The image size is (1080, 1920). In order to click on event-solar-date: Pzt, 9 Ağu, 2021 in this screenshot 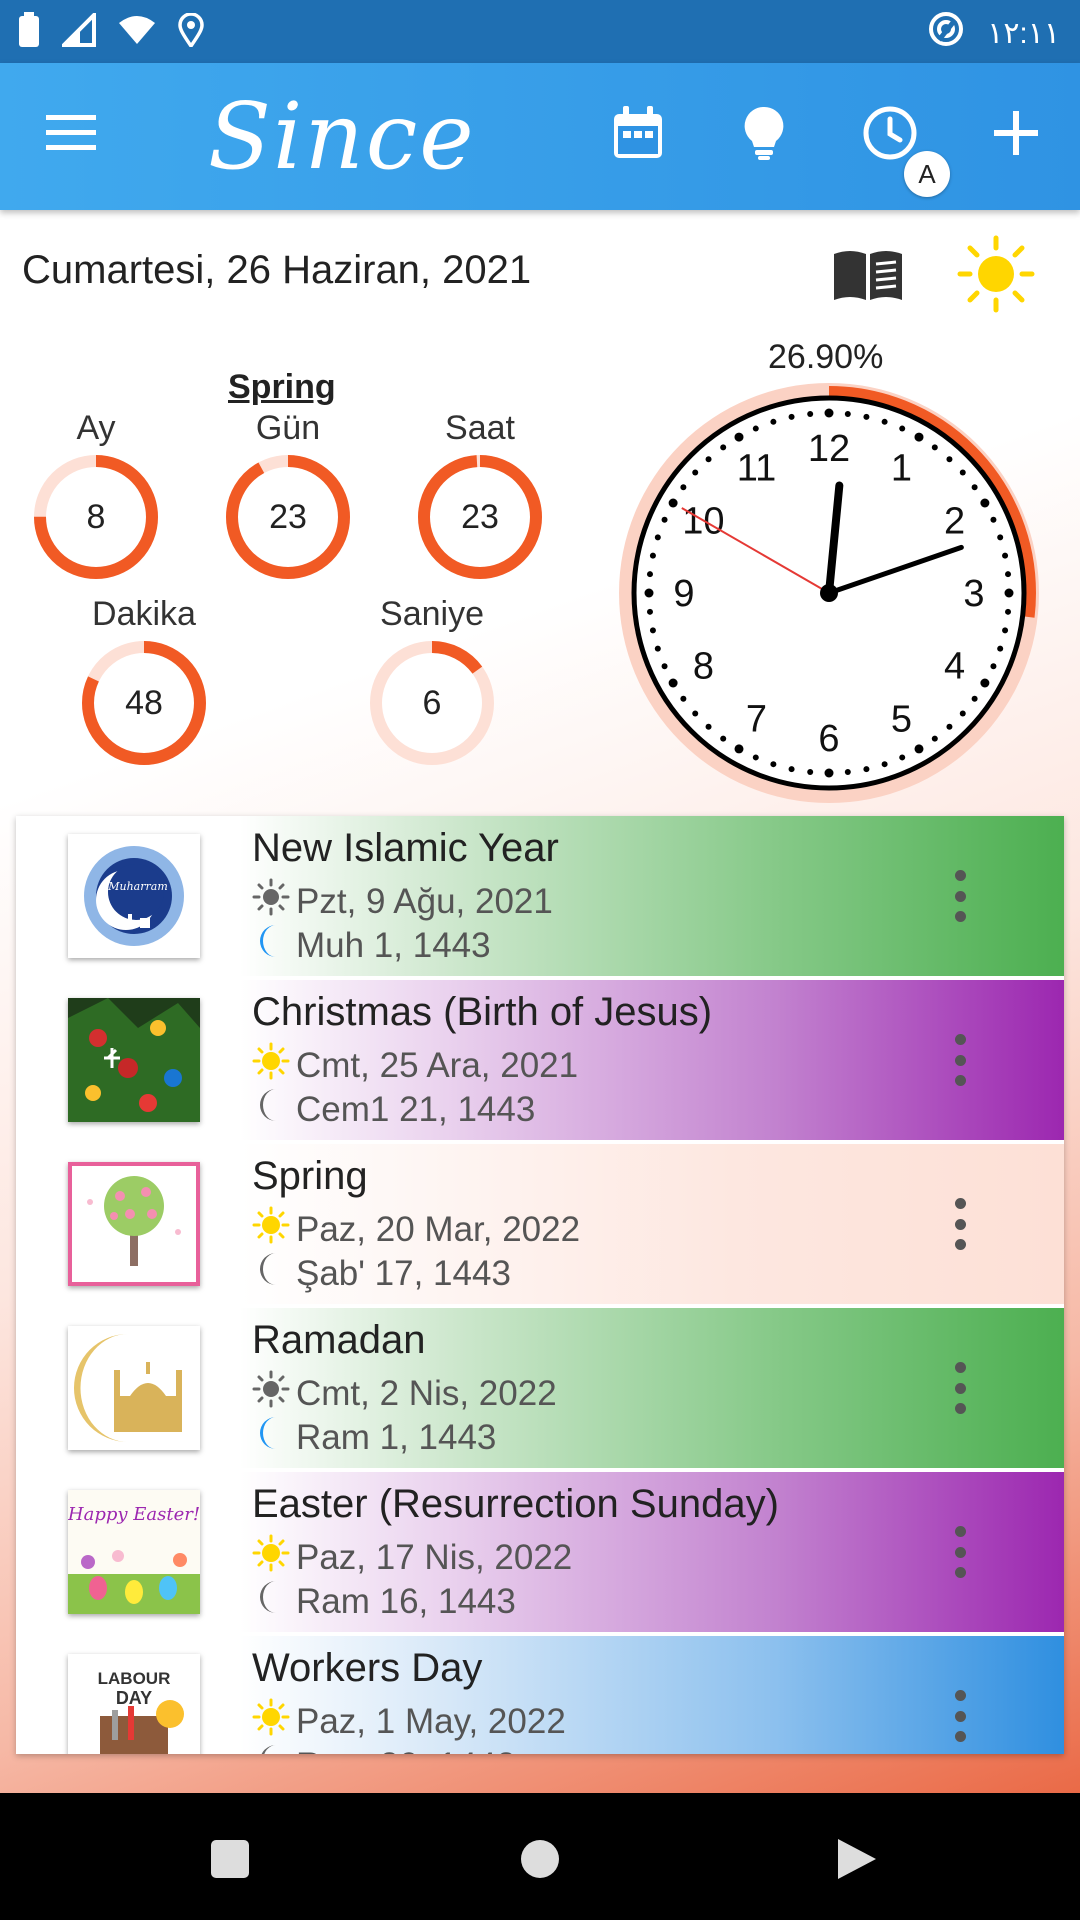, I will do `click(402, 901)`.